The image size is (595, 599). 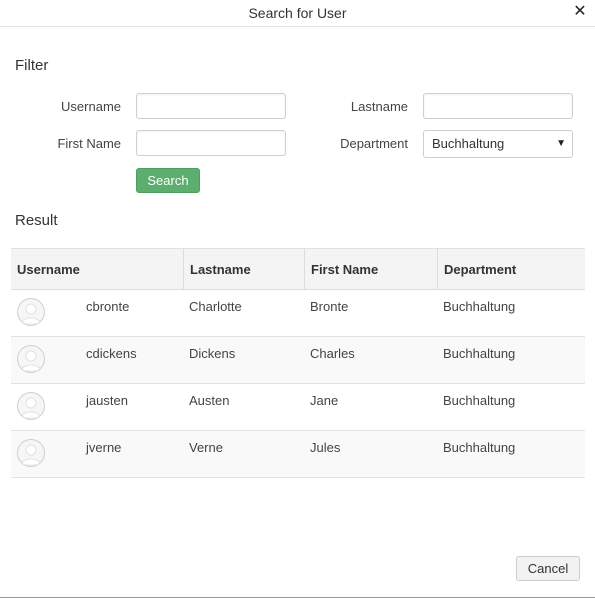 What do you see at coordinates (89, 143) in the screenshot?
I see `firstname-label: First Name` at bounding box center [89, 143].